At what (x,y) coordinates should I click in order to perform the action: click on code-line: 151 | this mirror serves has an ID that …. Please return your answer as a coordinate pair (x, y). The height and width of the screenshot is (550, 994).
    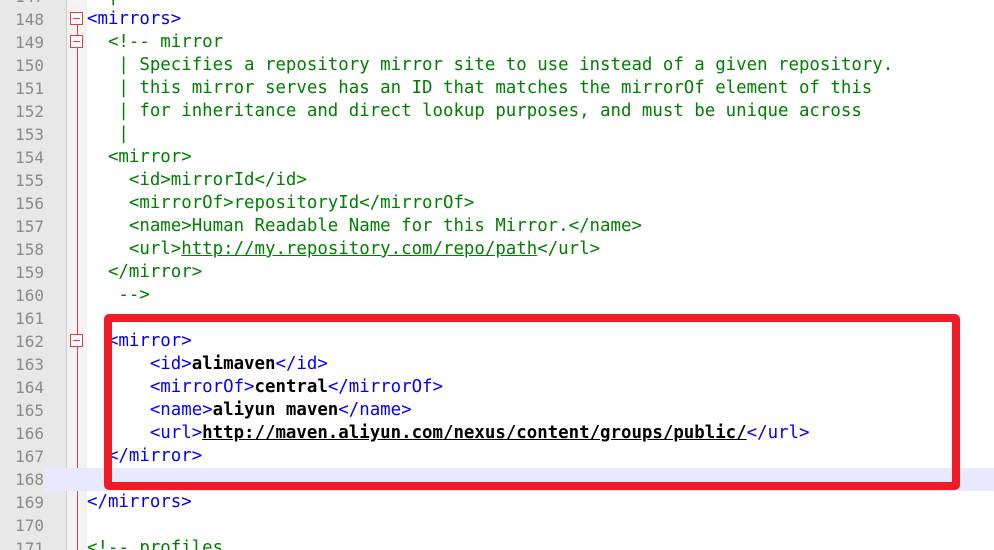
    Looking at the image, I should click on (497, 88).